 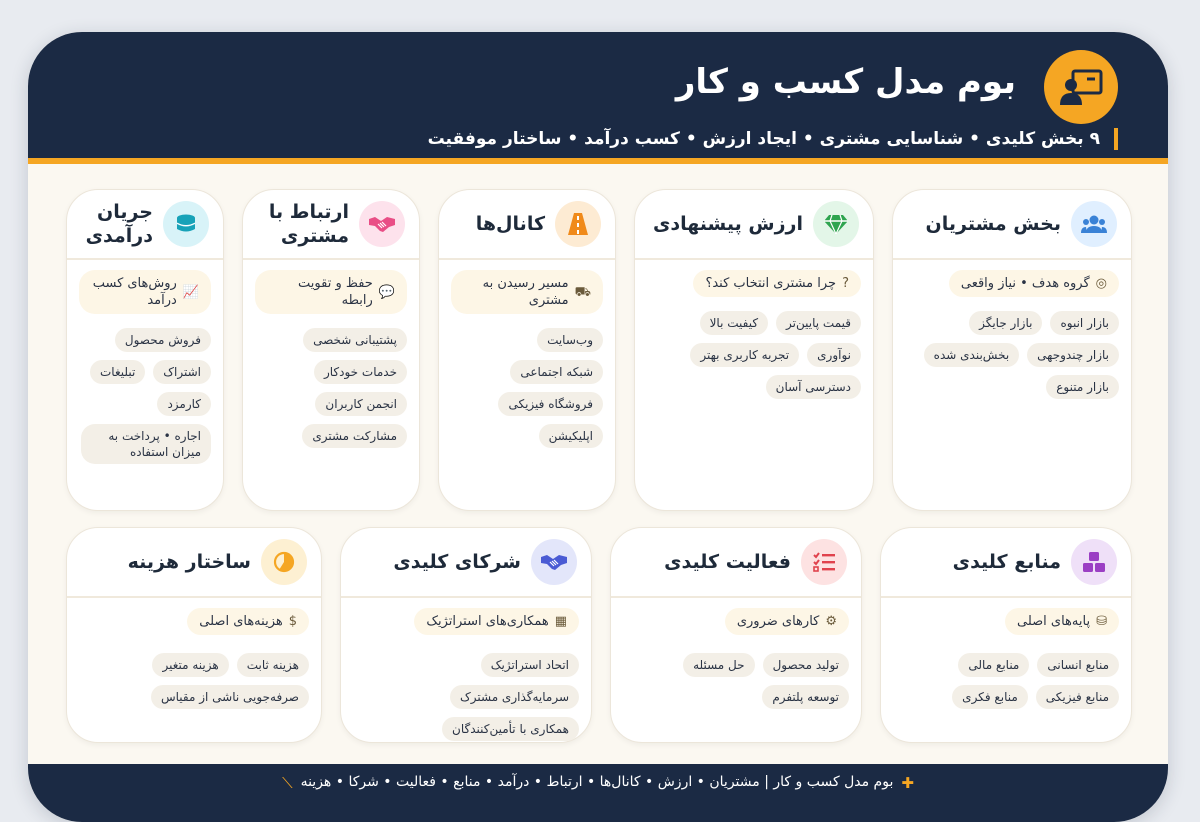 What do you see at coordinates (734, 323) in the screenshot?
I see `tag: کیفیت بالا` at bounding box center [734, 323].